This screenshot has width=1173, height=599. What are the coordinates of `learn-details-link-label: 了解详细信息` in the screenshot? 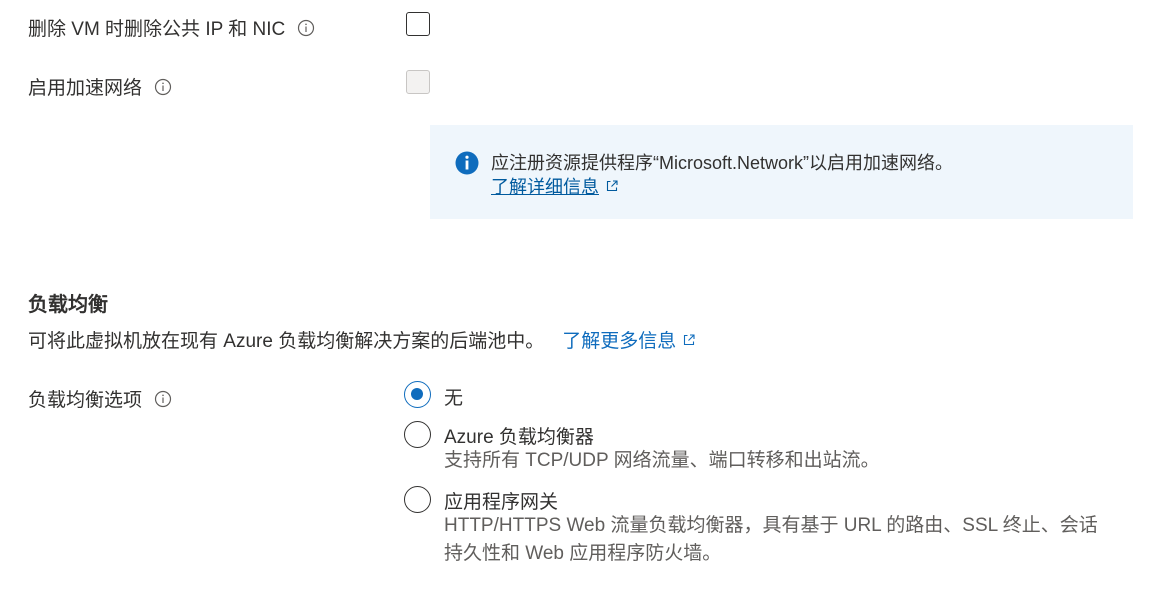 It's located at (545, 186).